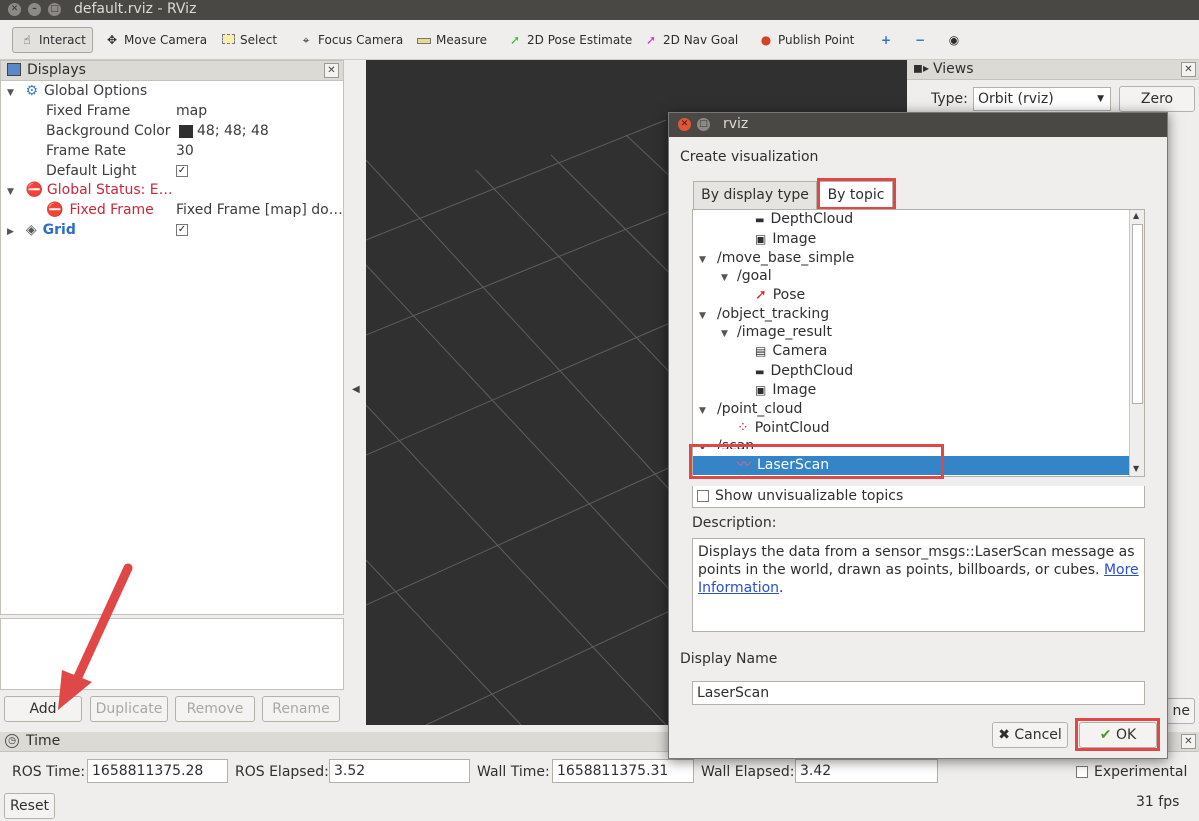 The height and width of the screenshot is (821, 1199). Describe the element at coordinates (224, 131) in the screenshot. I see `background-color-value: 48; 48; 48` at that location.